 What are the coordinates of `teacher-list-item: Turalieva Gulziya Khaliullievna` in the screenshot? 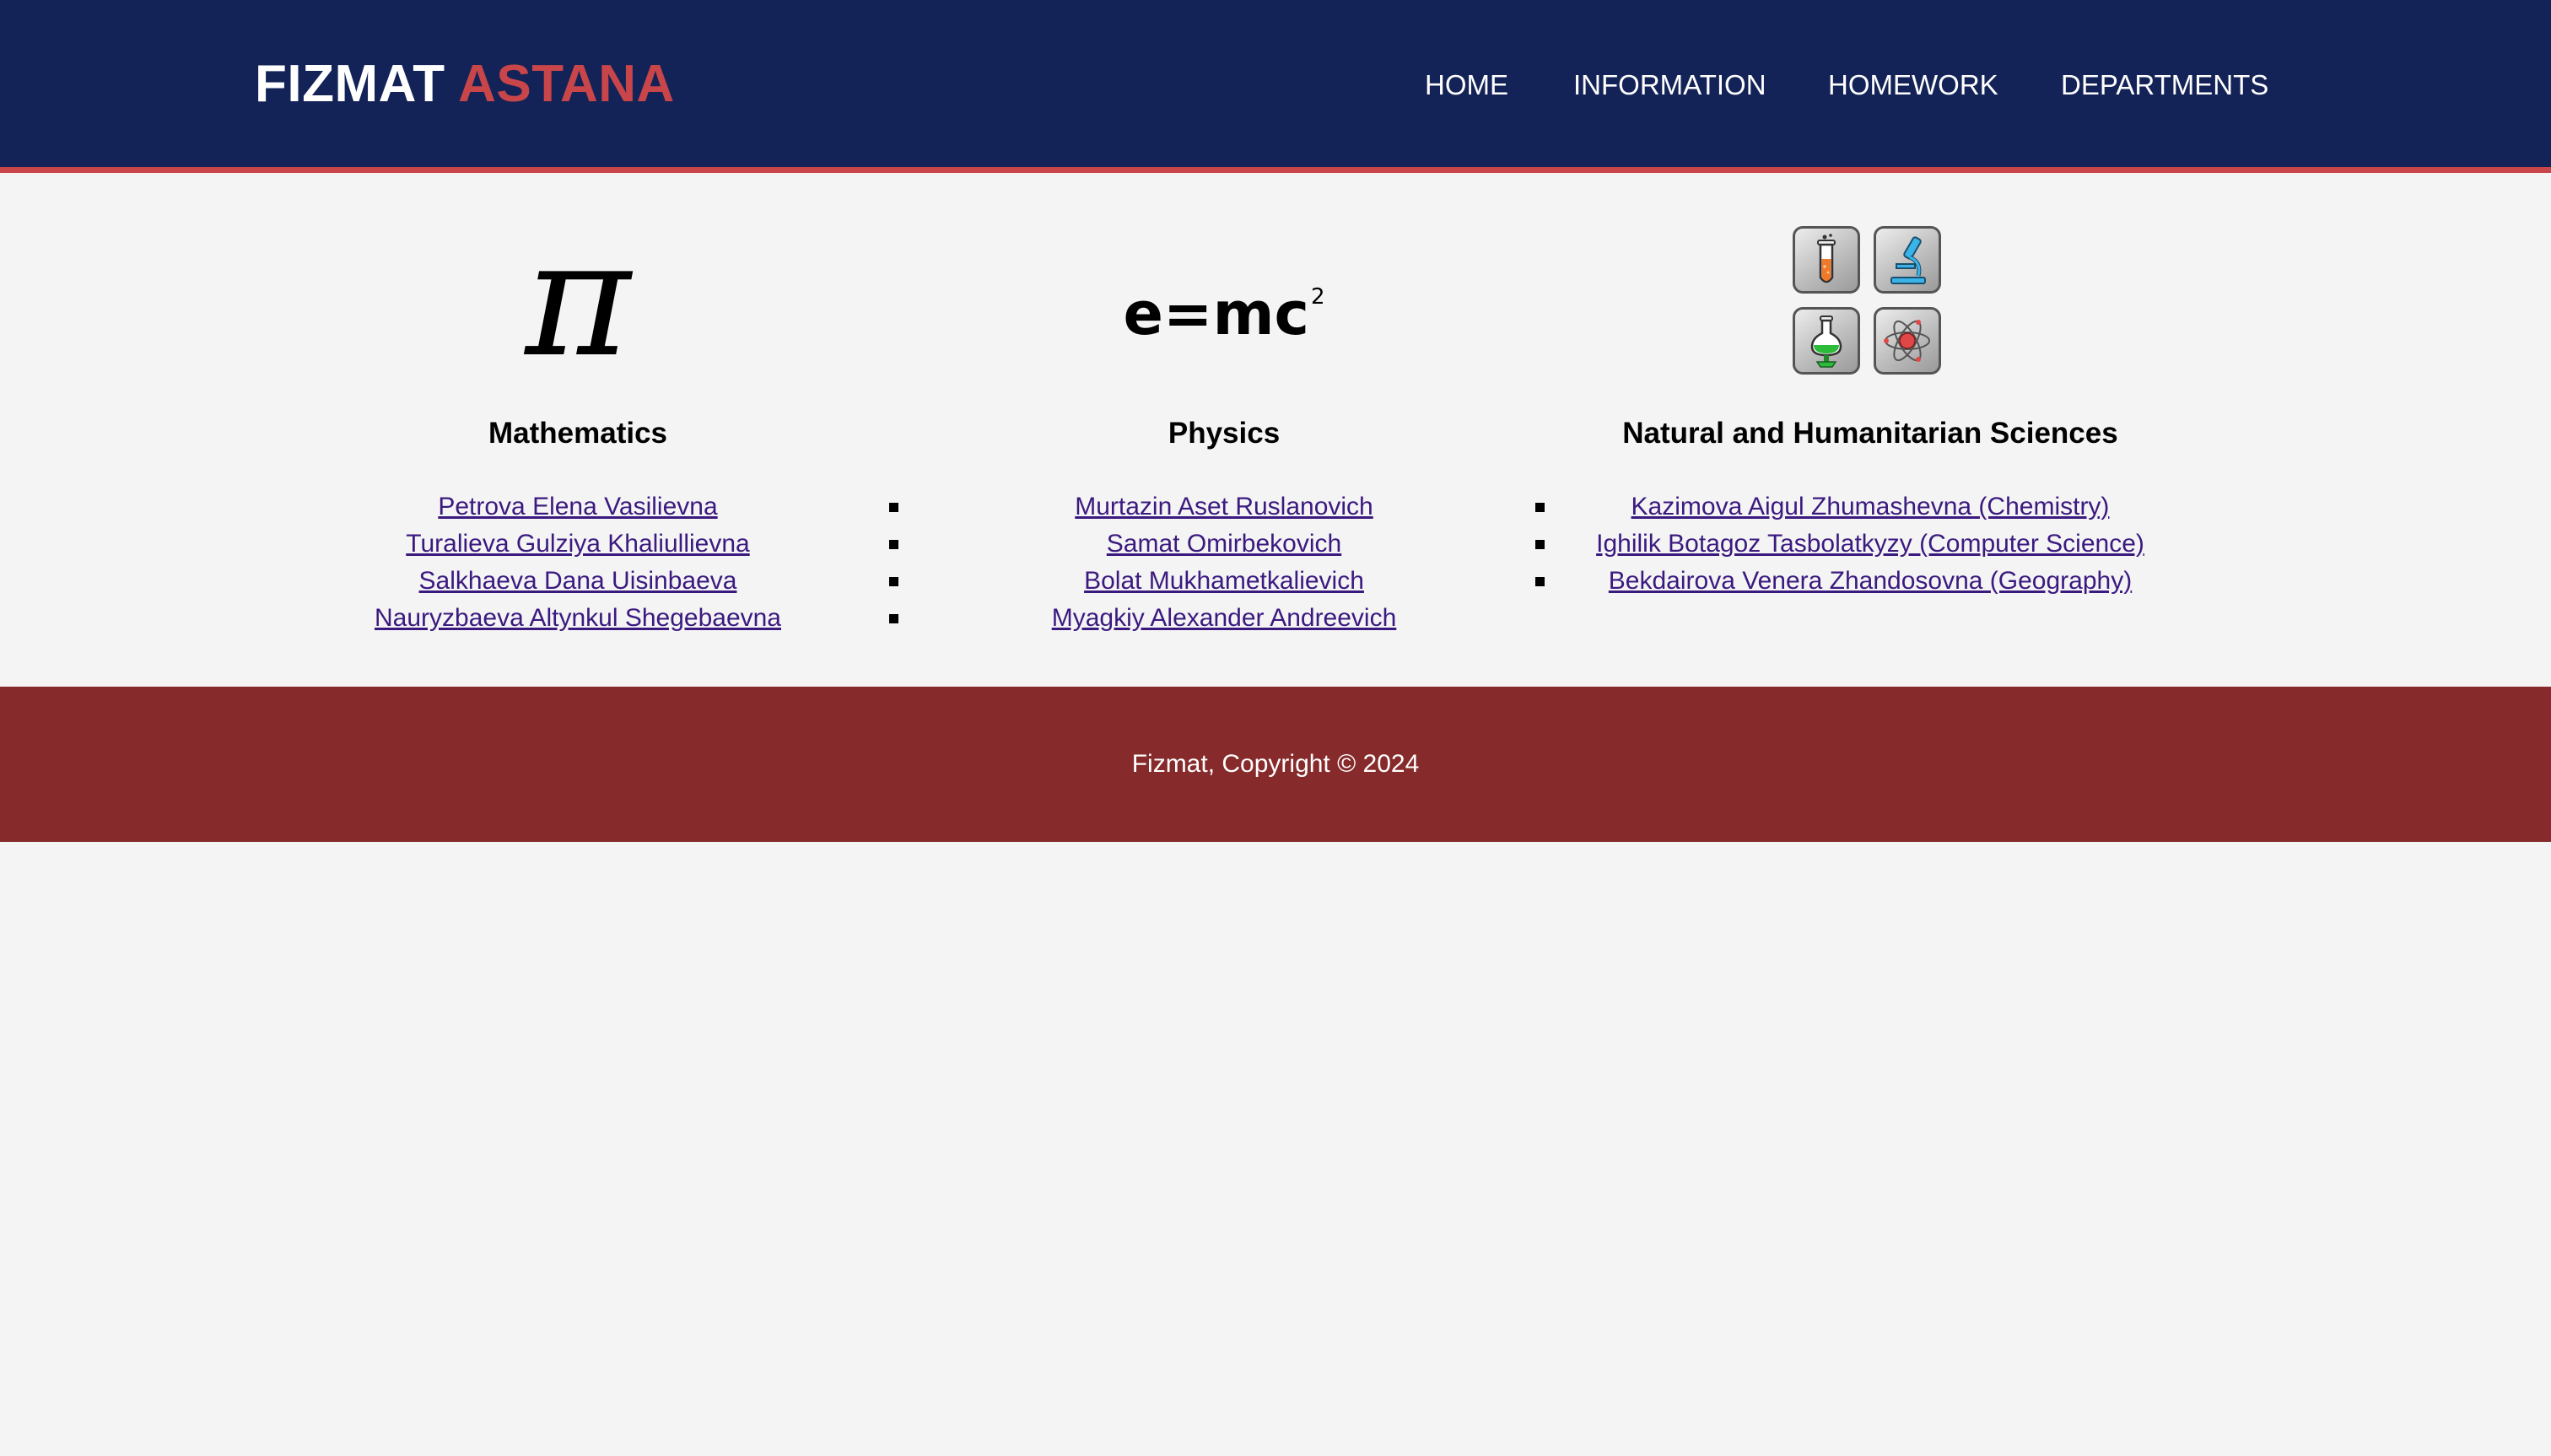 It's located at (578, 544).